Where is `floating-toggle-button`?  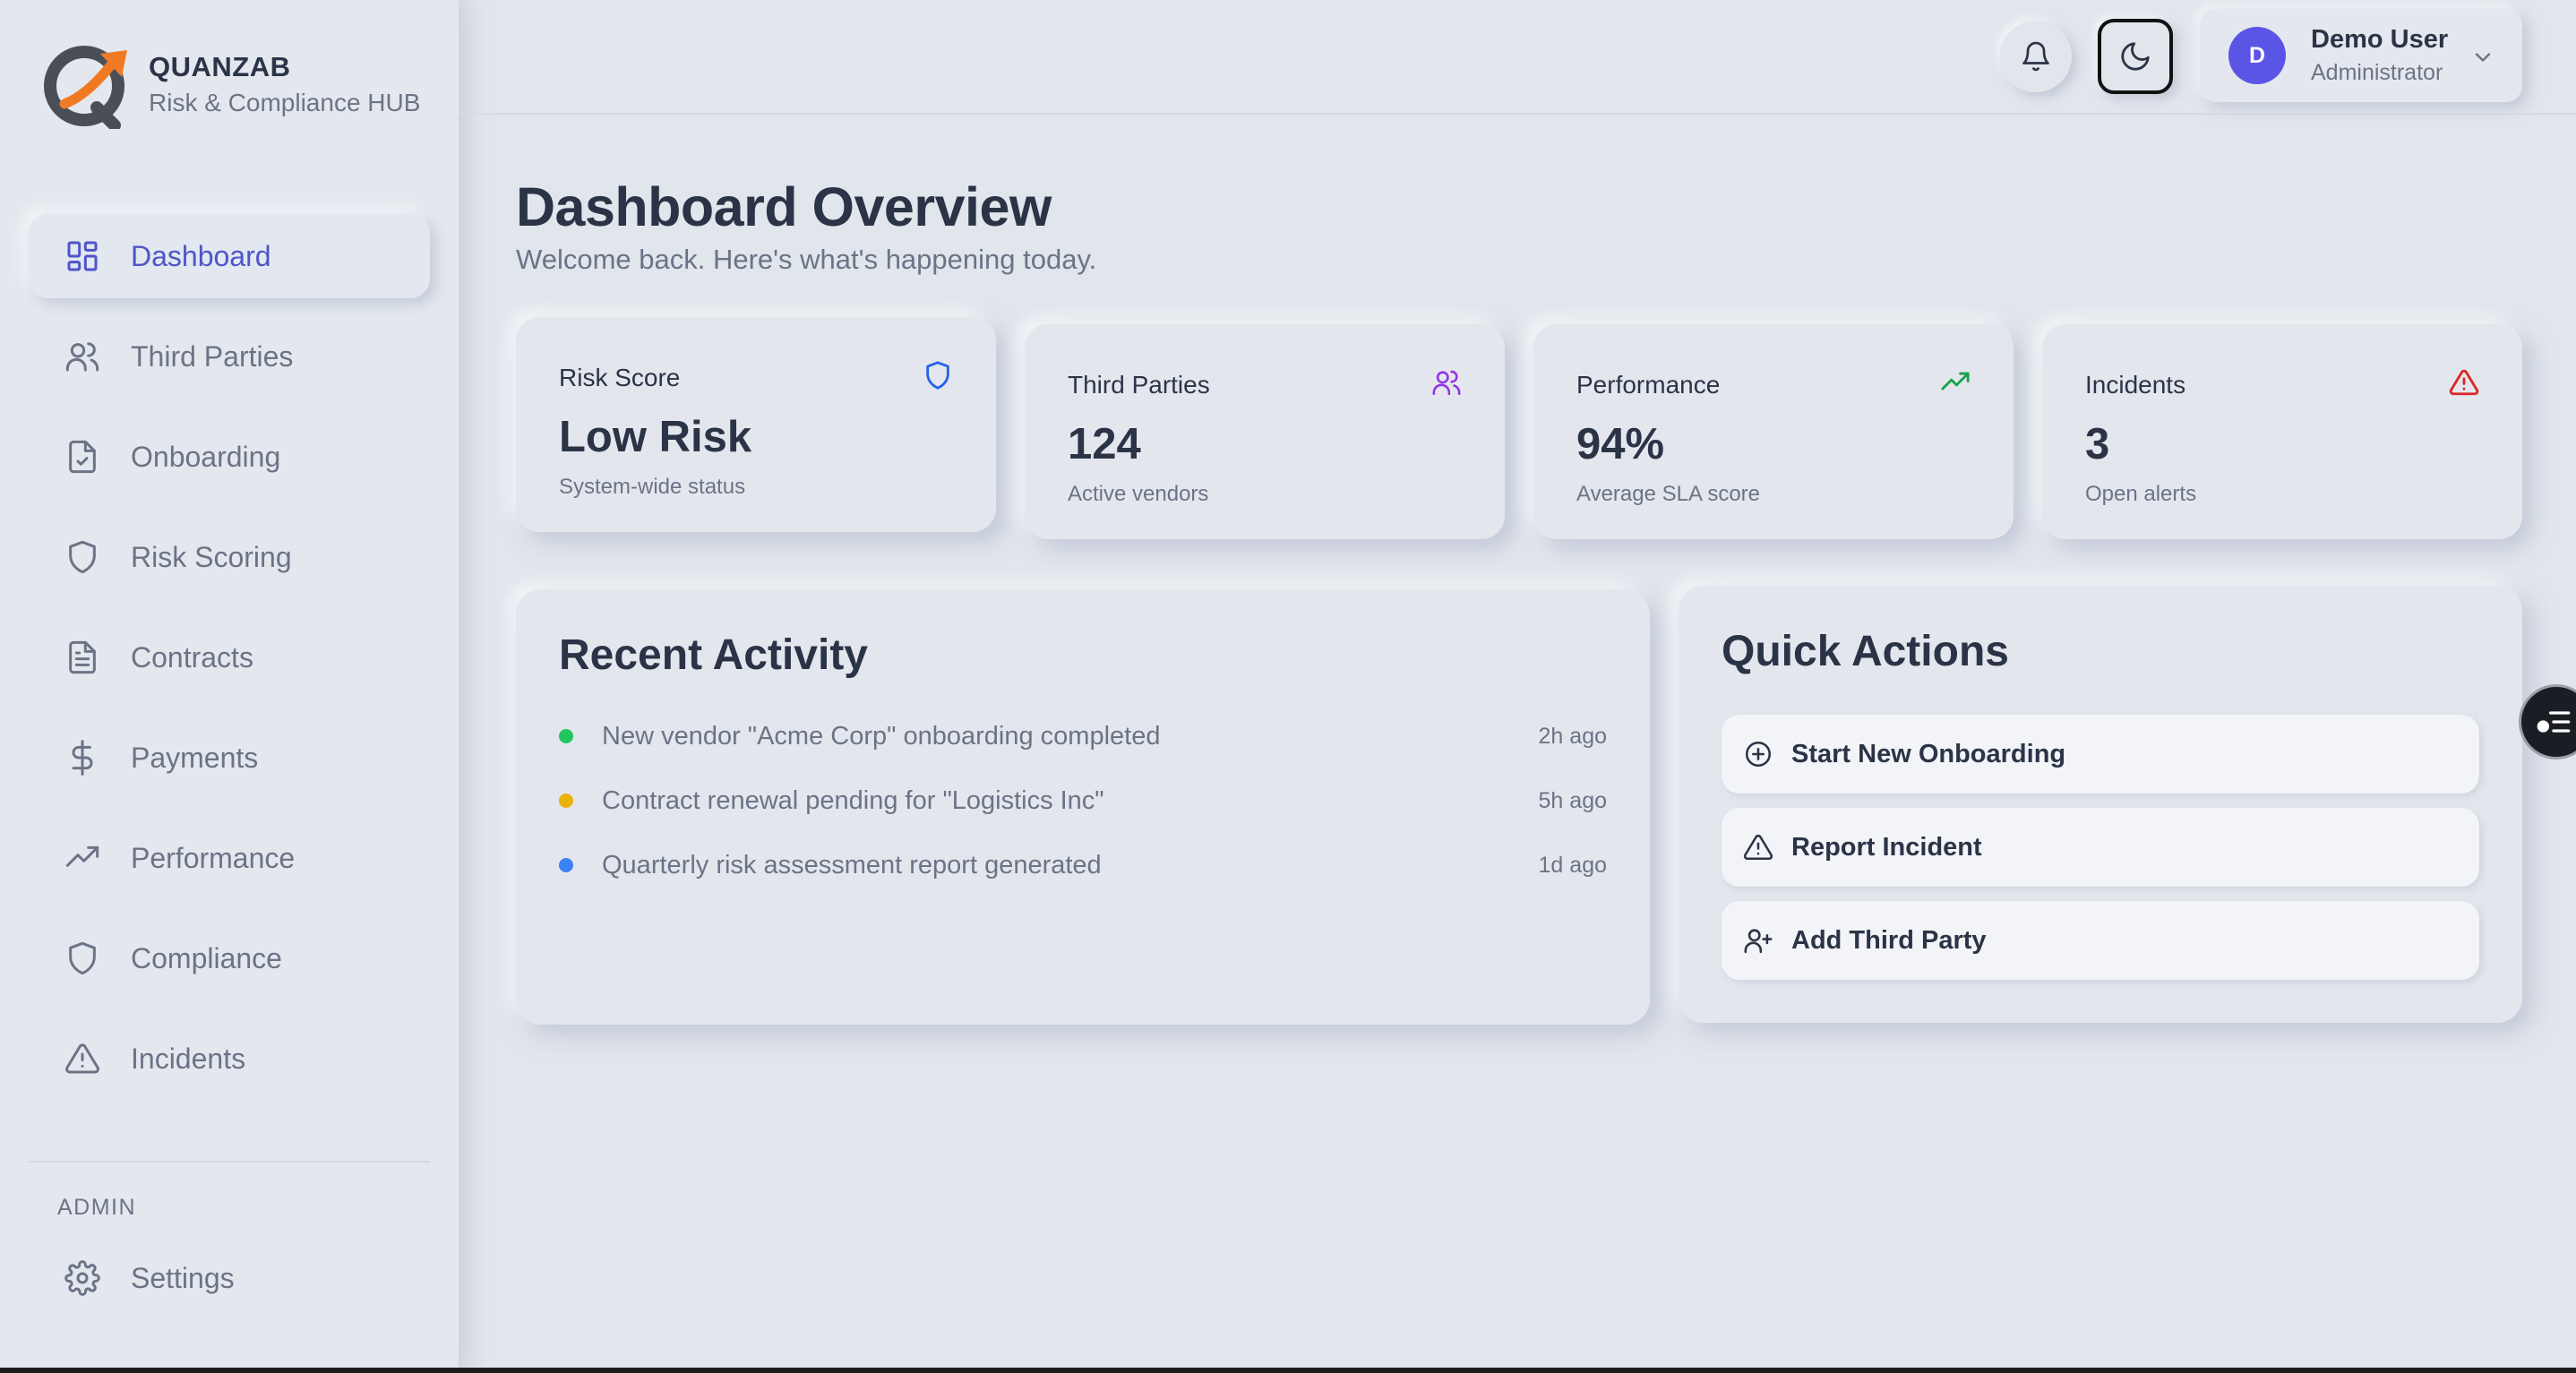 floating-toggle-button is located at coordinates (2547, 721).